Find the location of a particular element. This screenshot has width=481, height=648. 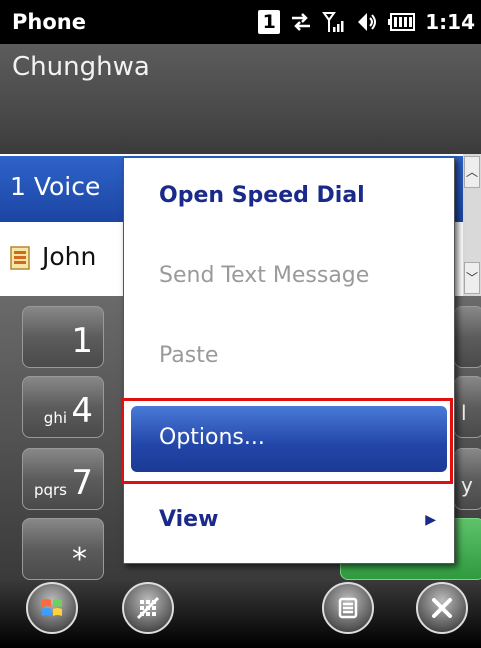

key-digit: 4 is located at coordinates (82, 411).